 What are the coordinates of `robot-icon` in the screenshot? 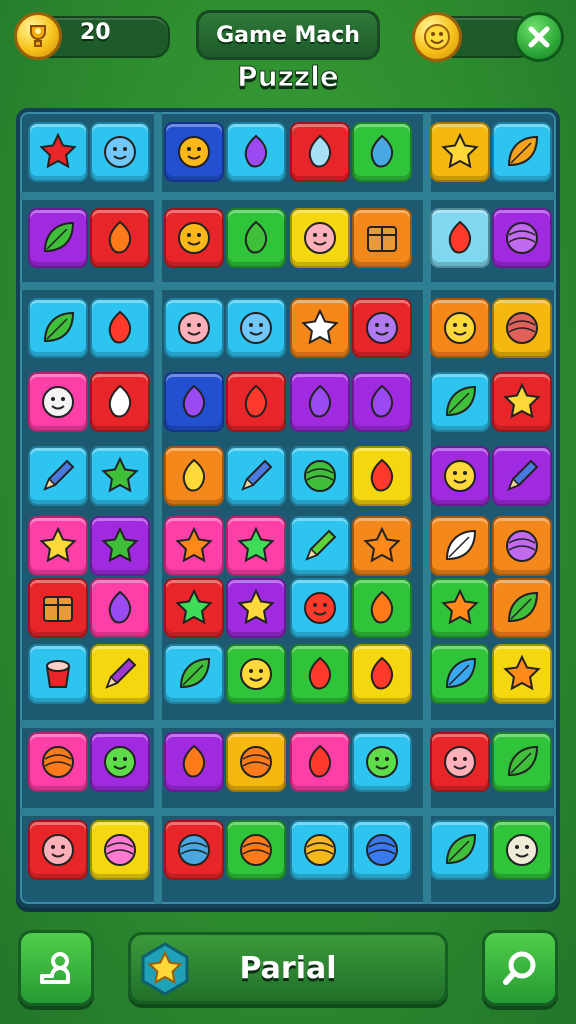 It's located at (522, 850).